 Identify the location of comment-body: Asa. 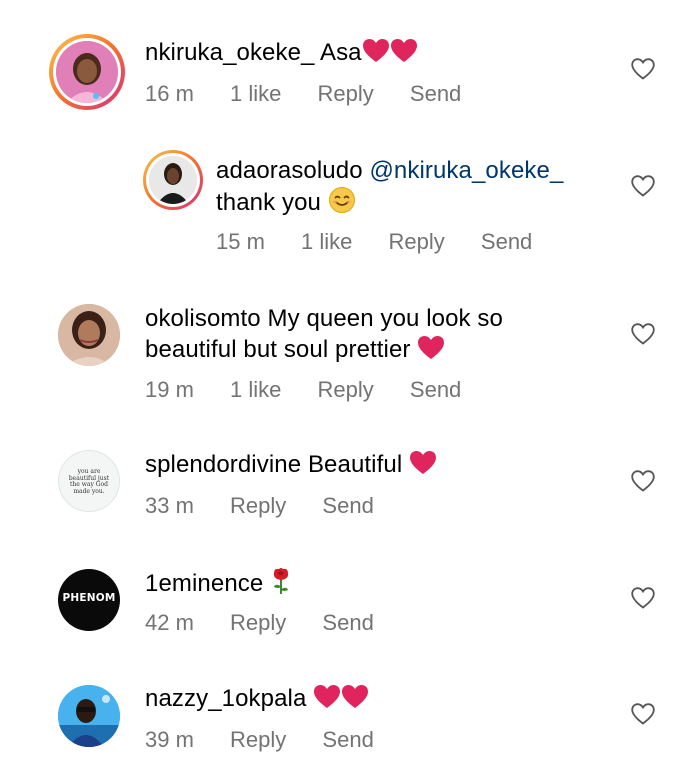
(340, 52).